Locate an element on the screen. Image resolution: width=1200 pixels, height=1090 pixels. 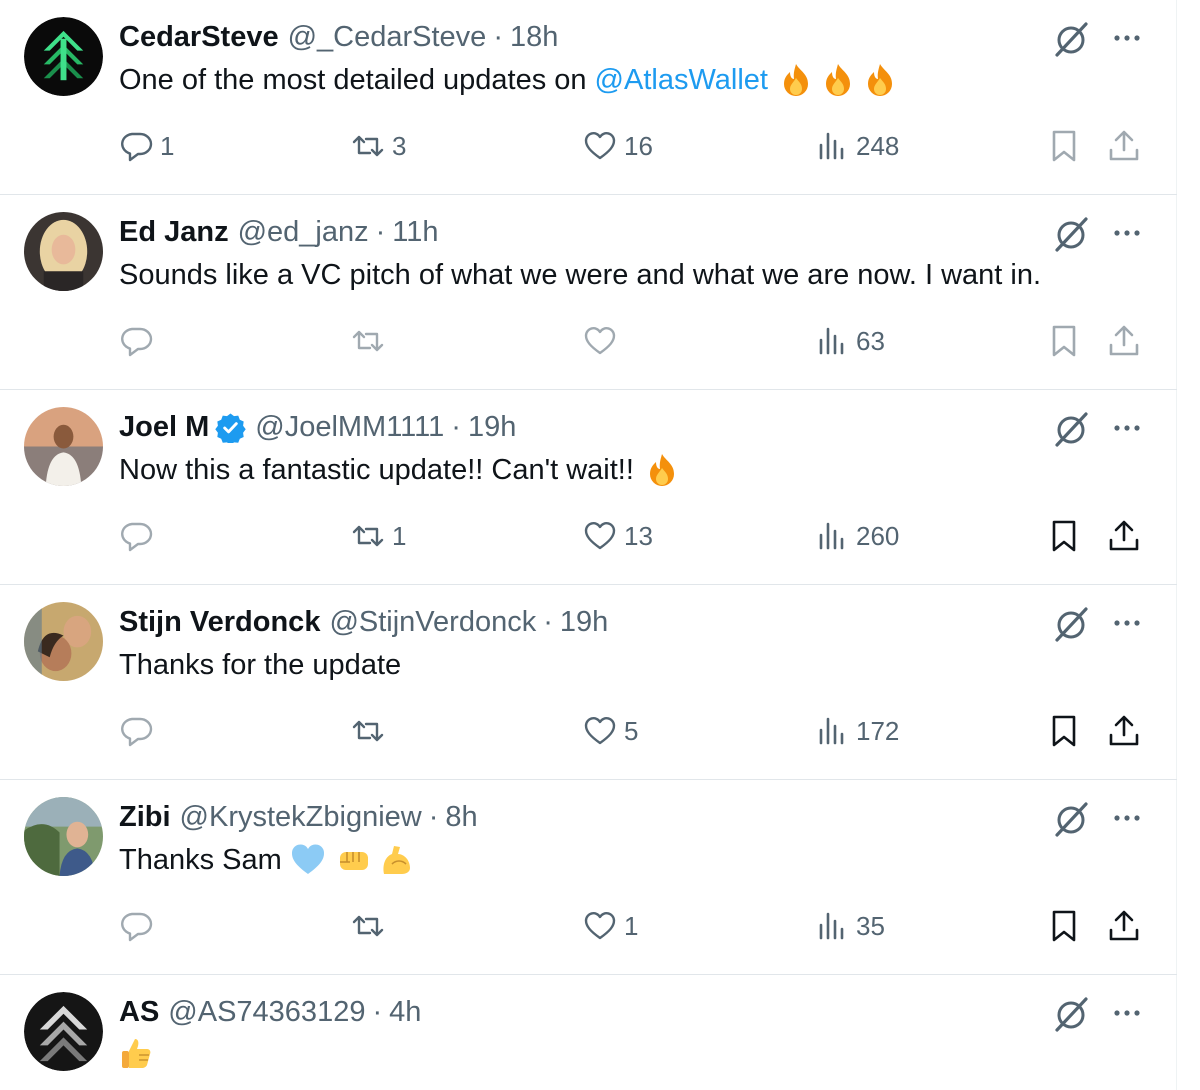
display-name: Stijn Verdonck is located at coordinates (219, 622).